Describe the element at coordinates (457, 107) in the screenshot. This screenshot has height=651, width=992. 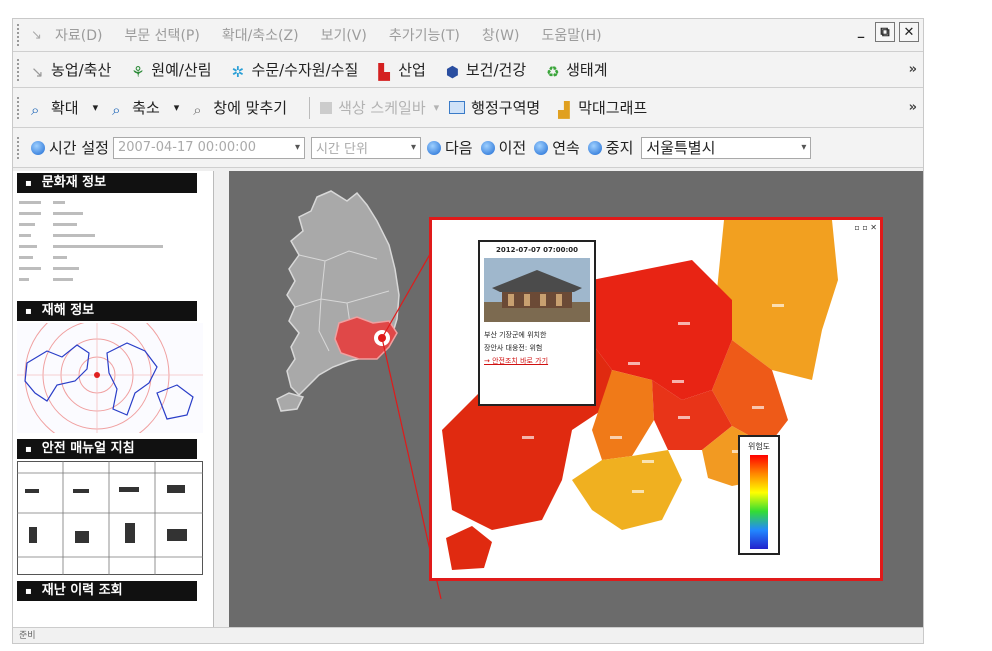
I see `label-icon` at that location.